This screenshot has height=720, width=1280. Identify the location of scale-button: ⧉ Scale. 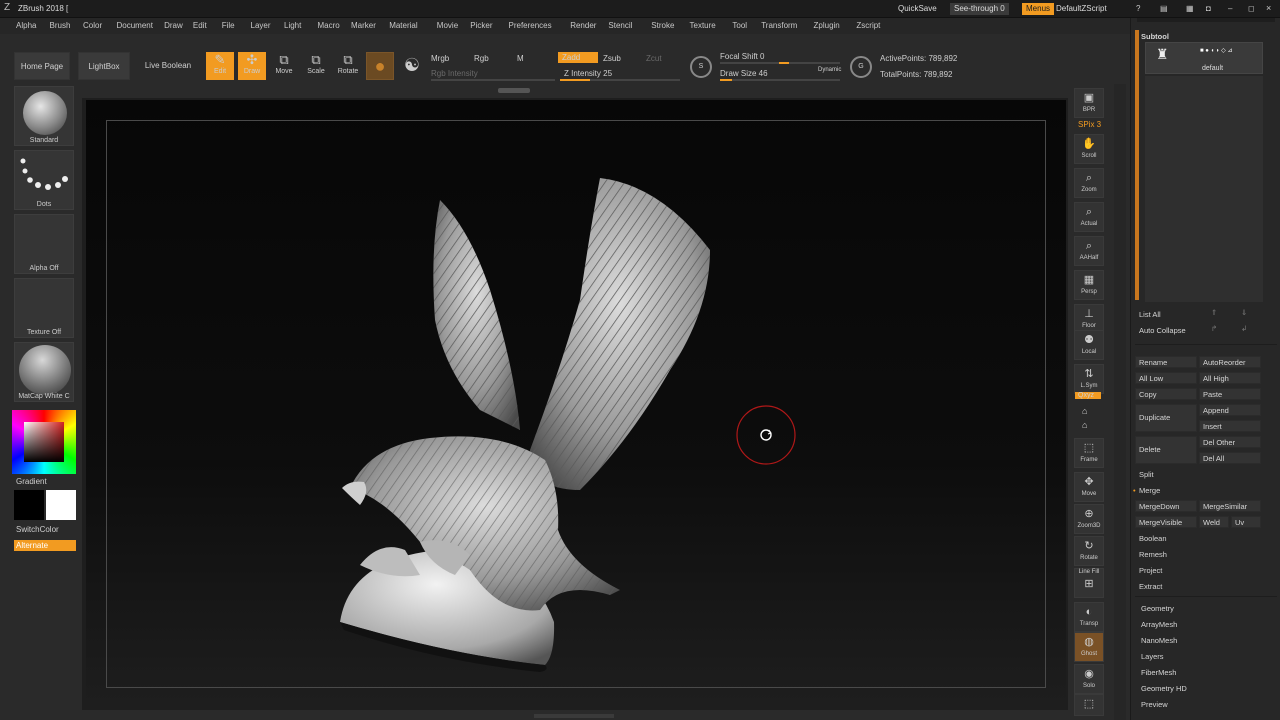
(316, 66).